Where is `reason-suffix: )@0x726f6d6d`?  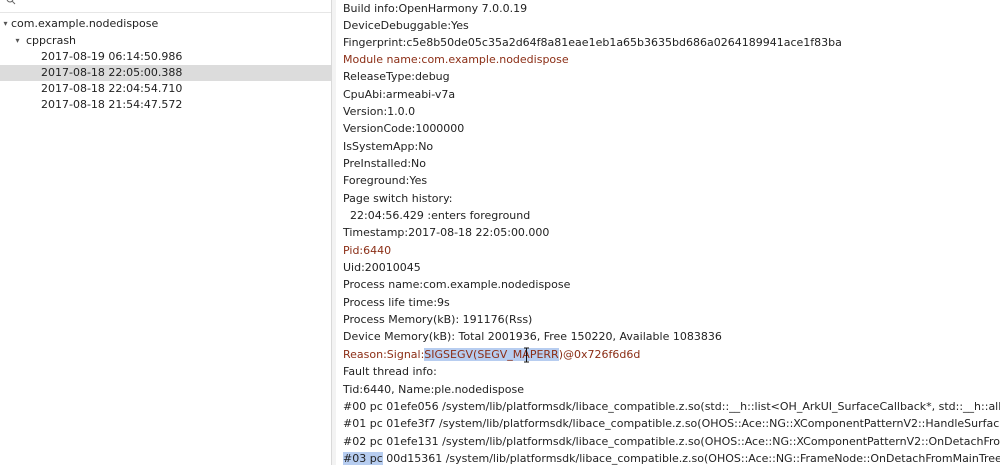
reason-suffix: )@0x726f6d6d is located at coordinates (599, 354).